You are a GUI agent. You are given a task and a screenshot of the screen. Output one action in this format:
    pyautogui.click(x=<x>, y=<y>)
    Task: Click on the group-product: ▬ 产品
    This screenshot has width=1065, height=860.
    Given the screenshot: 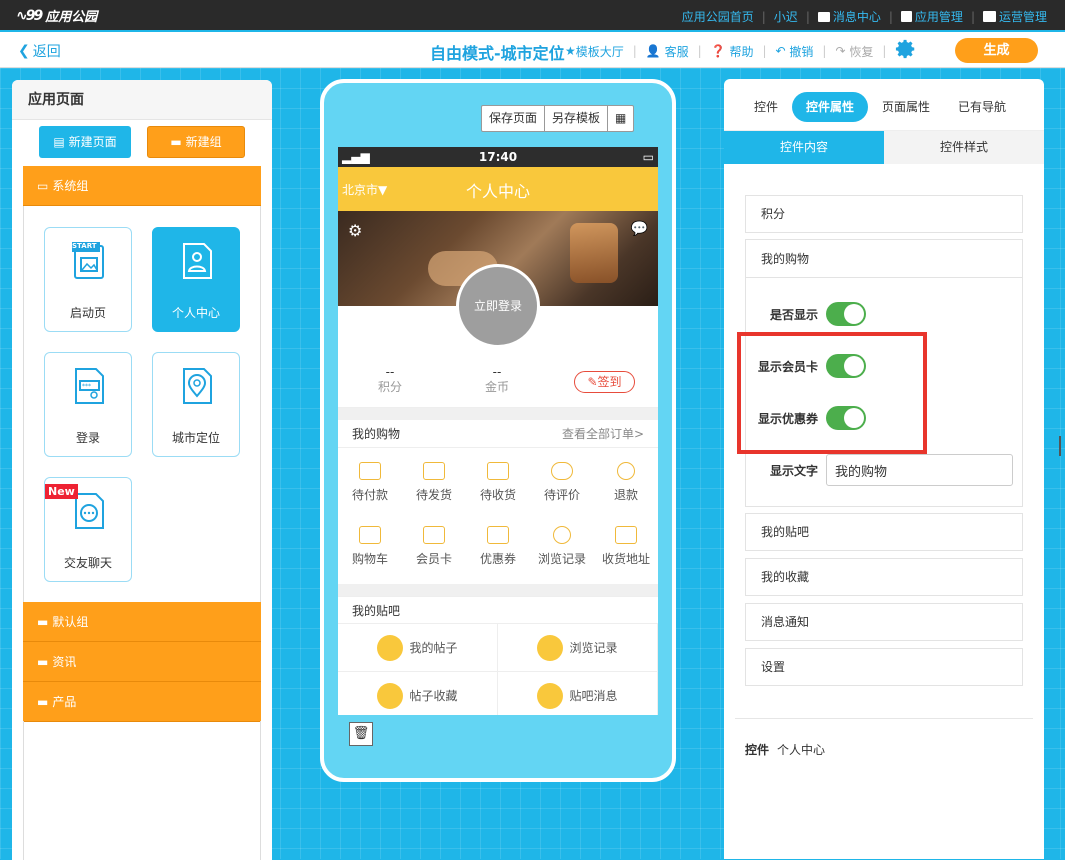 What is the action you would take?
    pyautogui.click(x=142, y=702)
    